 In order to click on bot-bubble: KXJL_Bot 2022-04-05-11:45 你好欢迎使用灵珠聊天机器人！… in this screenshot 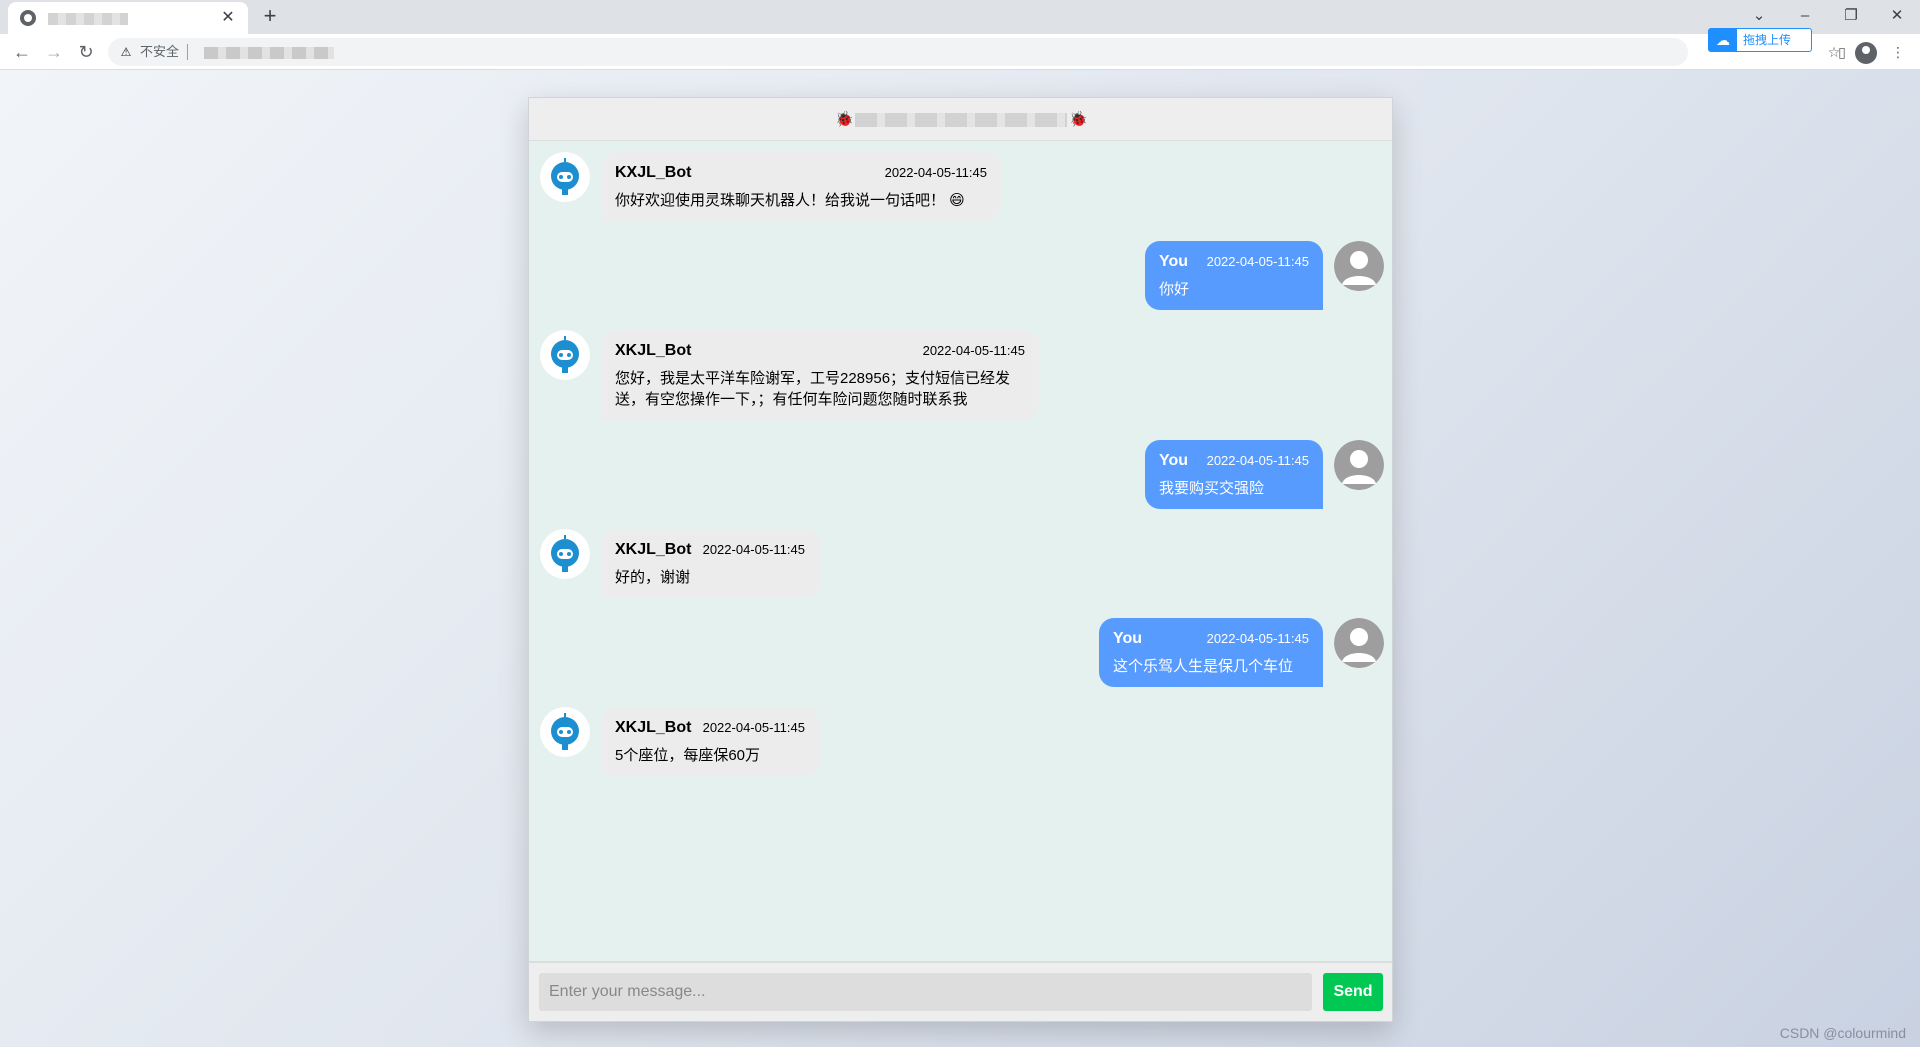, I will do `click(801, 186)`.